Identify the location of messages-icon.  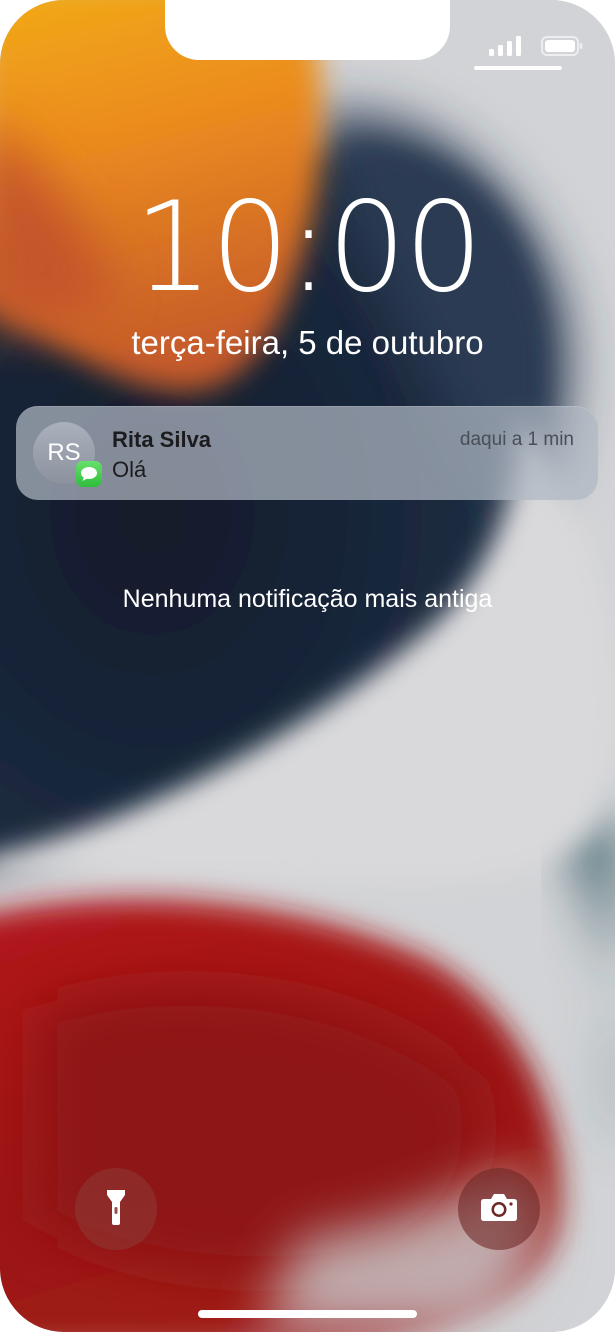
(89, 474).